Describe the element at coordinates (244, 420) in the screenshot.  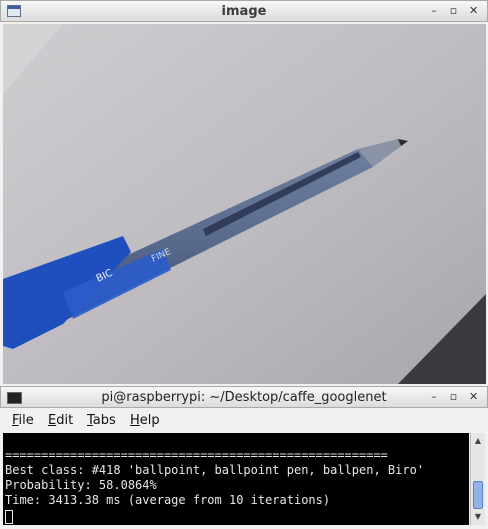
I see `terminal-menubar: File Edit Tabs Help` at that location.